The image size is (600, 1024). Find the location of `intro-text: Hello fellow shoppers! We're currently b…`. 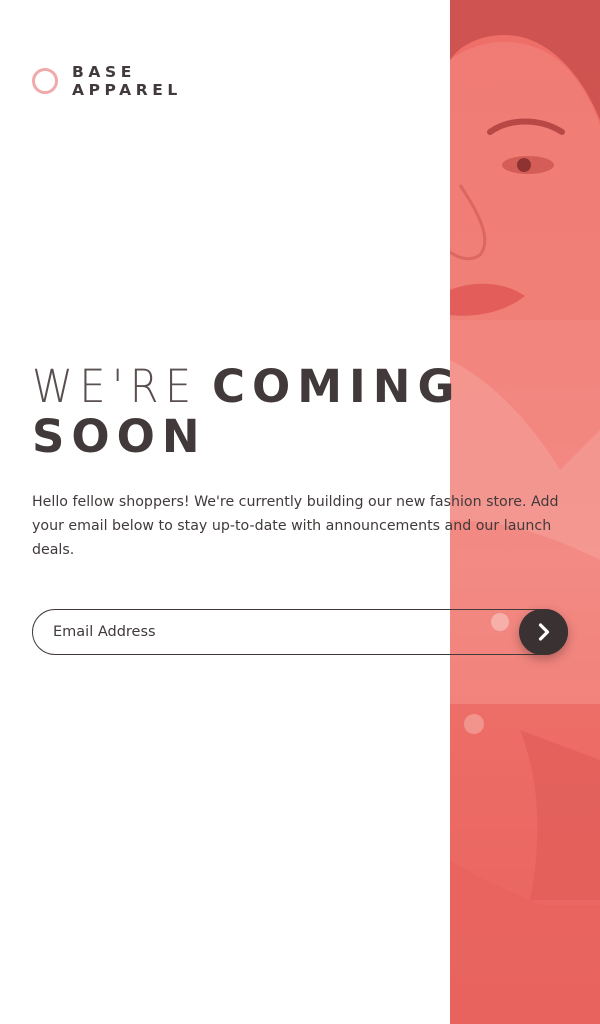

intro-text: Hello fellow shoppers! We're currently b… is located at coordinates (295, 526).